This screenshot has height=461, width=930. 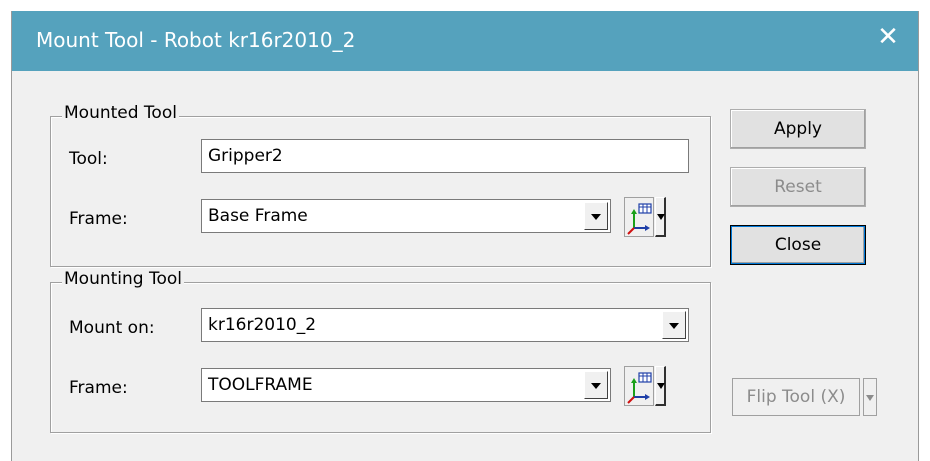 What do you see at coordinates (406, 385) in the screenshot?
I see `mounting-frame-select: TOOLFRAME` at bounding box center [406, 385].